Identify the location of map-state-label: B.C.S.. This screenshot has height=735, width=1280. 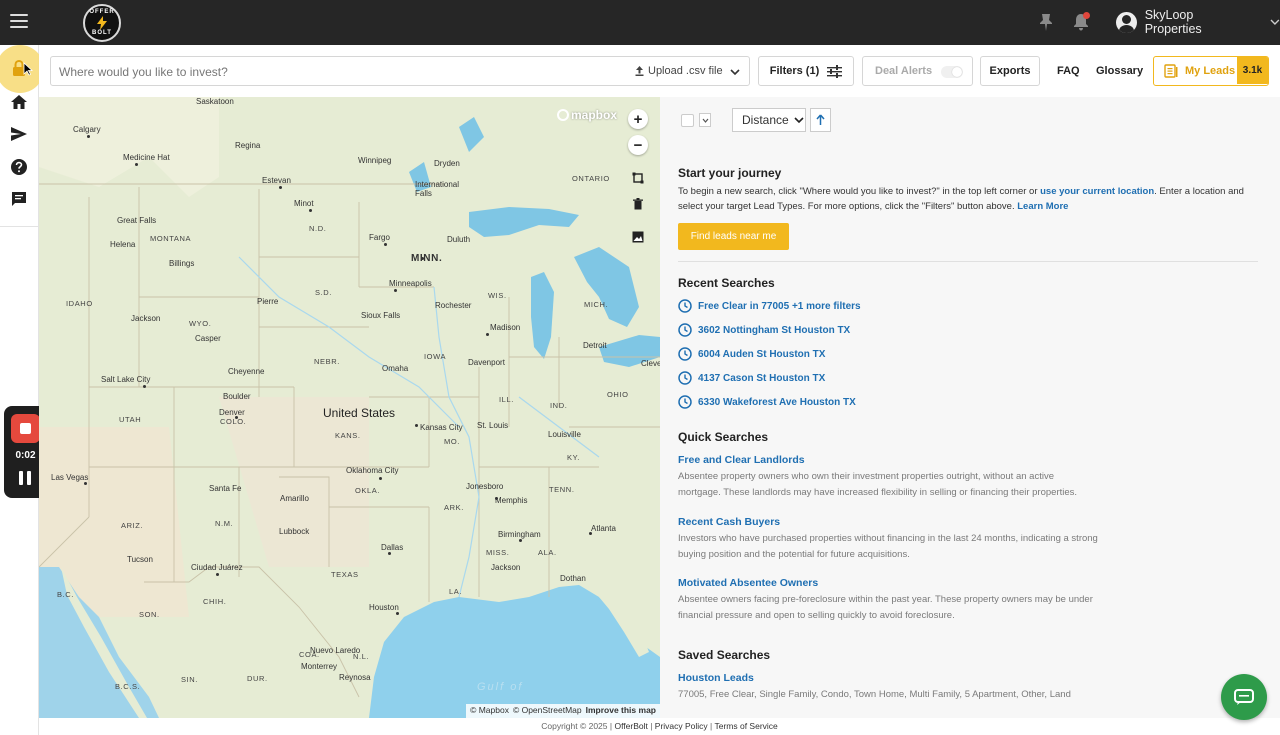
(128, 686).